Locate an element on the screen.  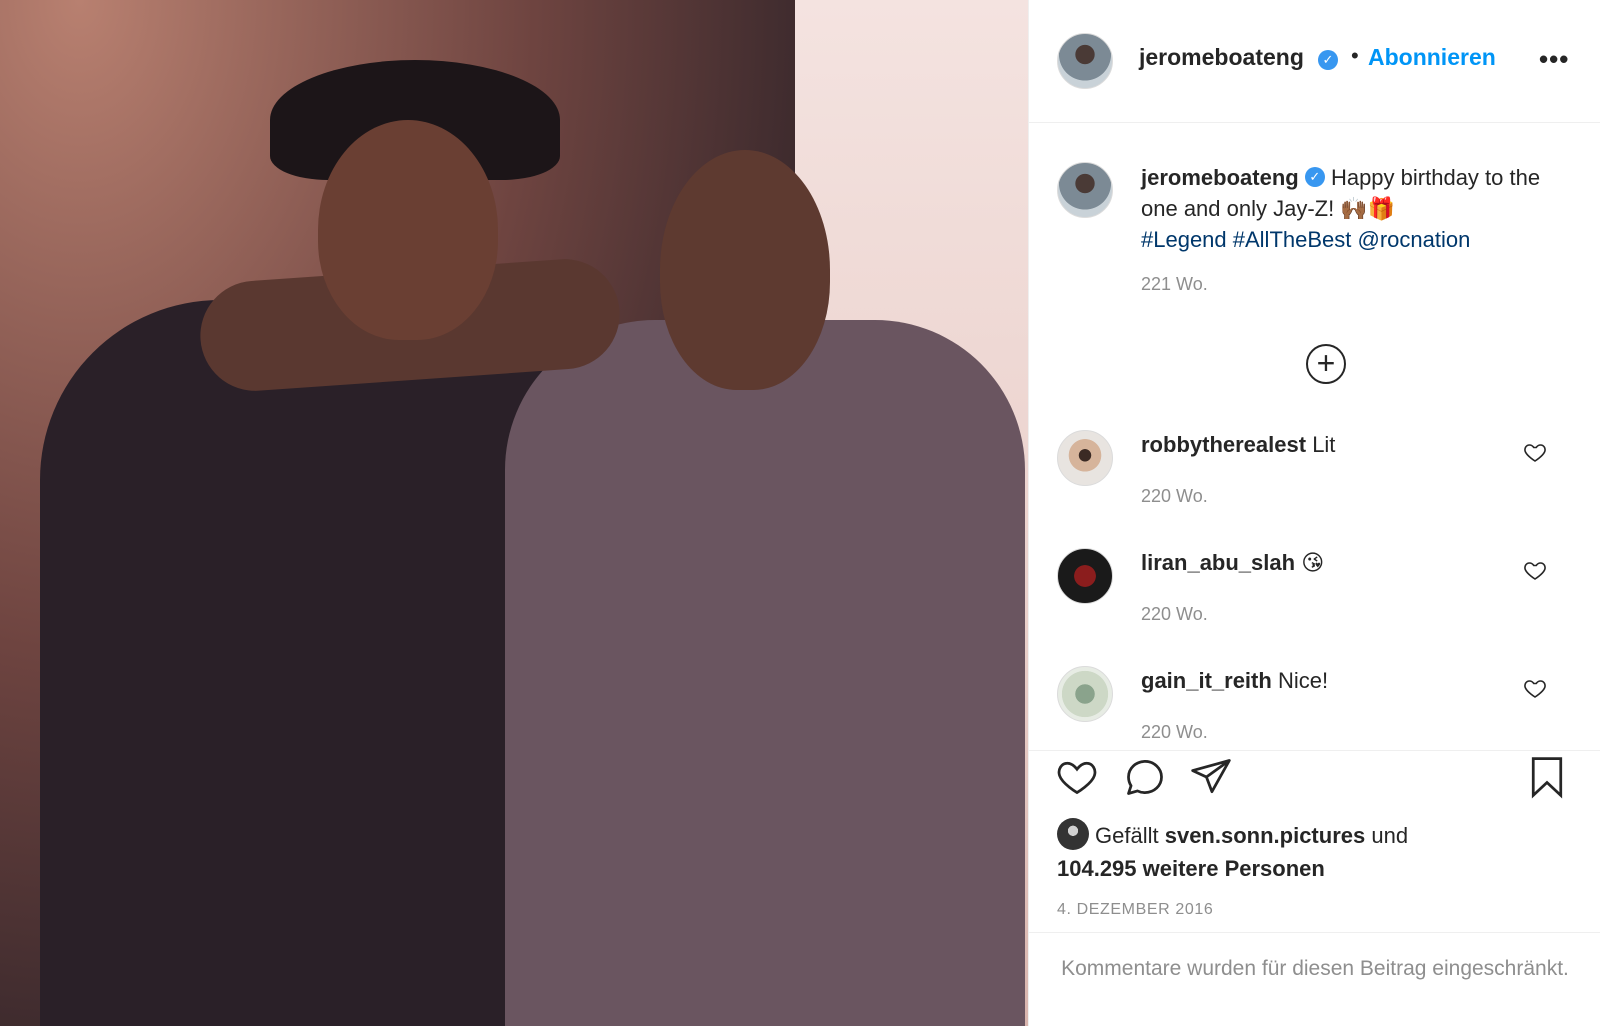
follow-button: Abonnieren is located at coordinates (1432, 57).